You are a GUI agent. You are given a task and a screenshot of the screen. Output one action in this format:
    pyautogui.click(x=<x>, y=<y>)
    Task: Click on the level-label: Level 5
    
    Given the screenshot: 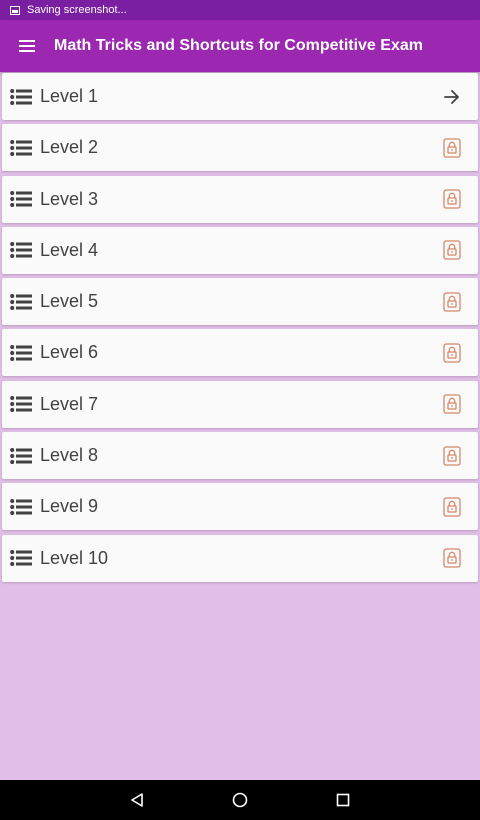 What is the action you would take?
    pyautogui.click(x=69, y=301)
    